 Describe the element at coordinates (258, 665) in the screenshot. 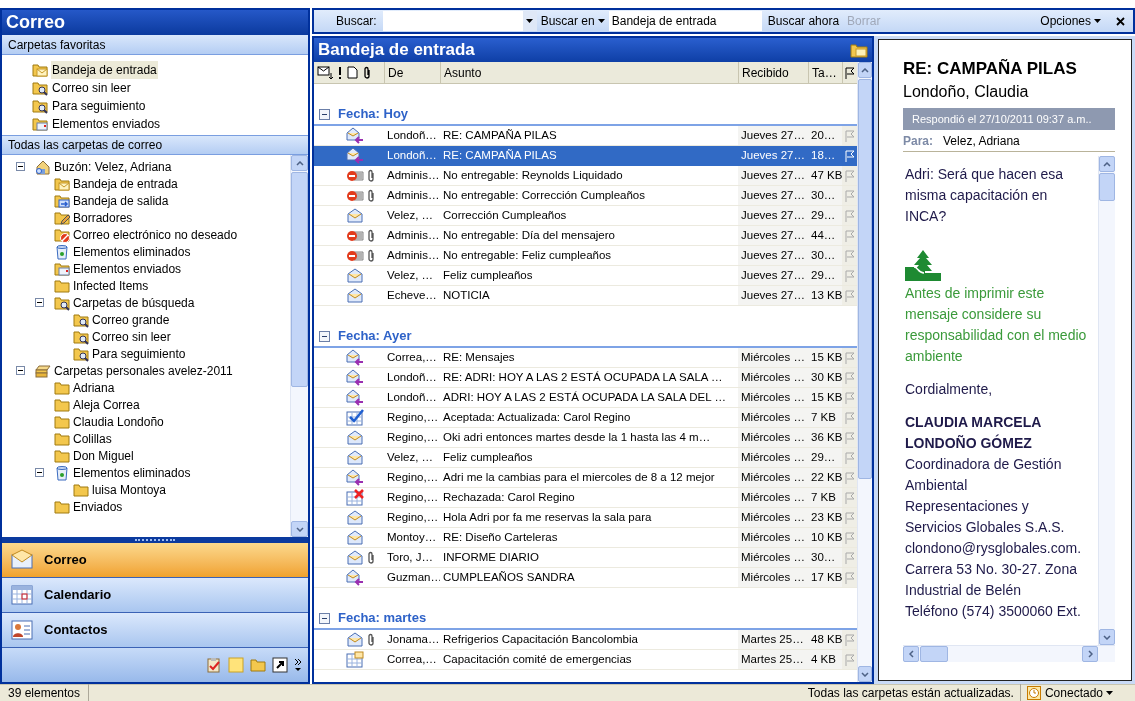

I see `folder-icon` at that location.